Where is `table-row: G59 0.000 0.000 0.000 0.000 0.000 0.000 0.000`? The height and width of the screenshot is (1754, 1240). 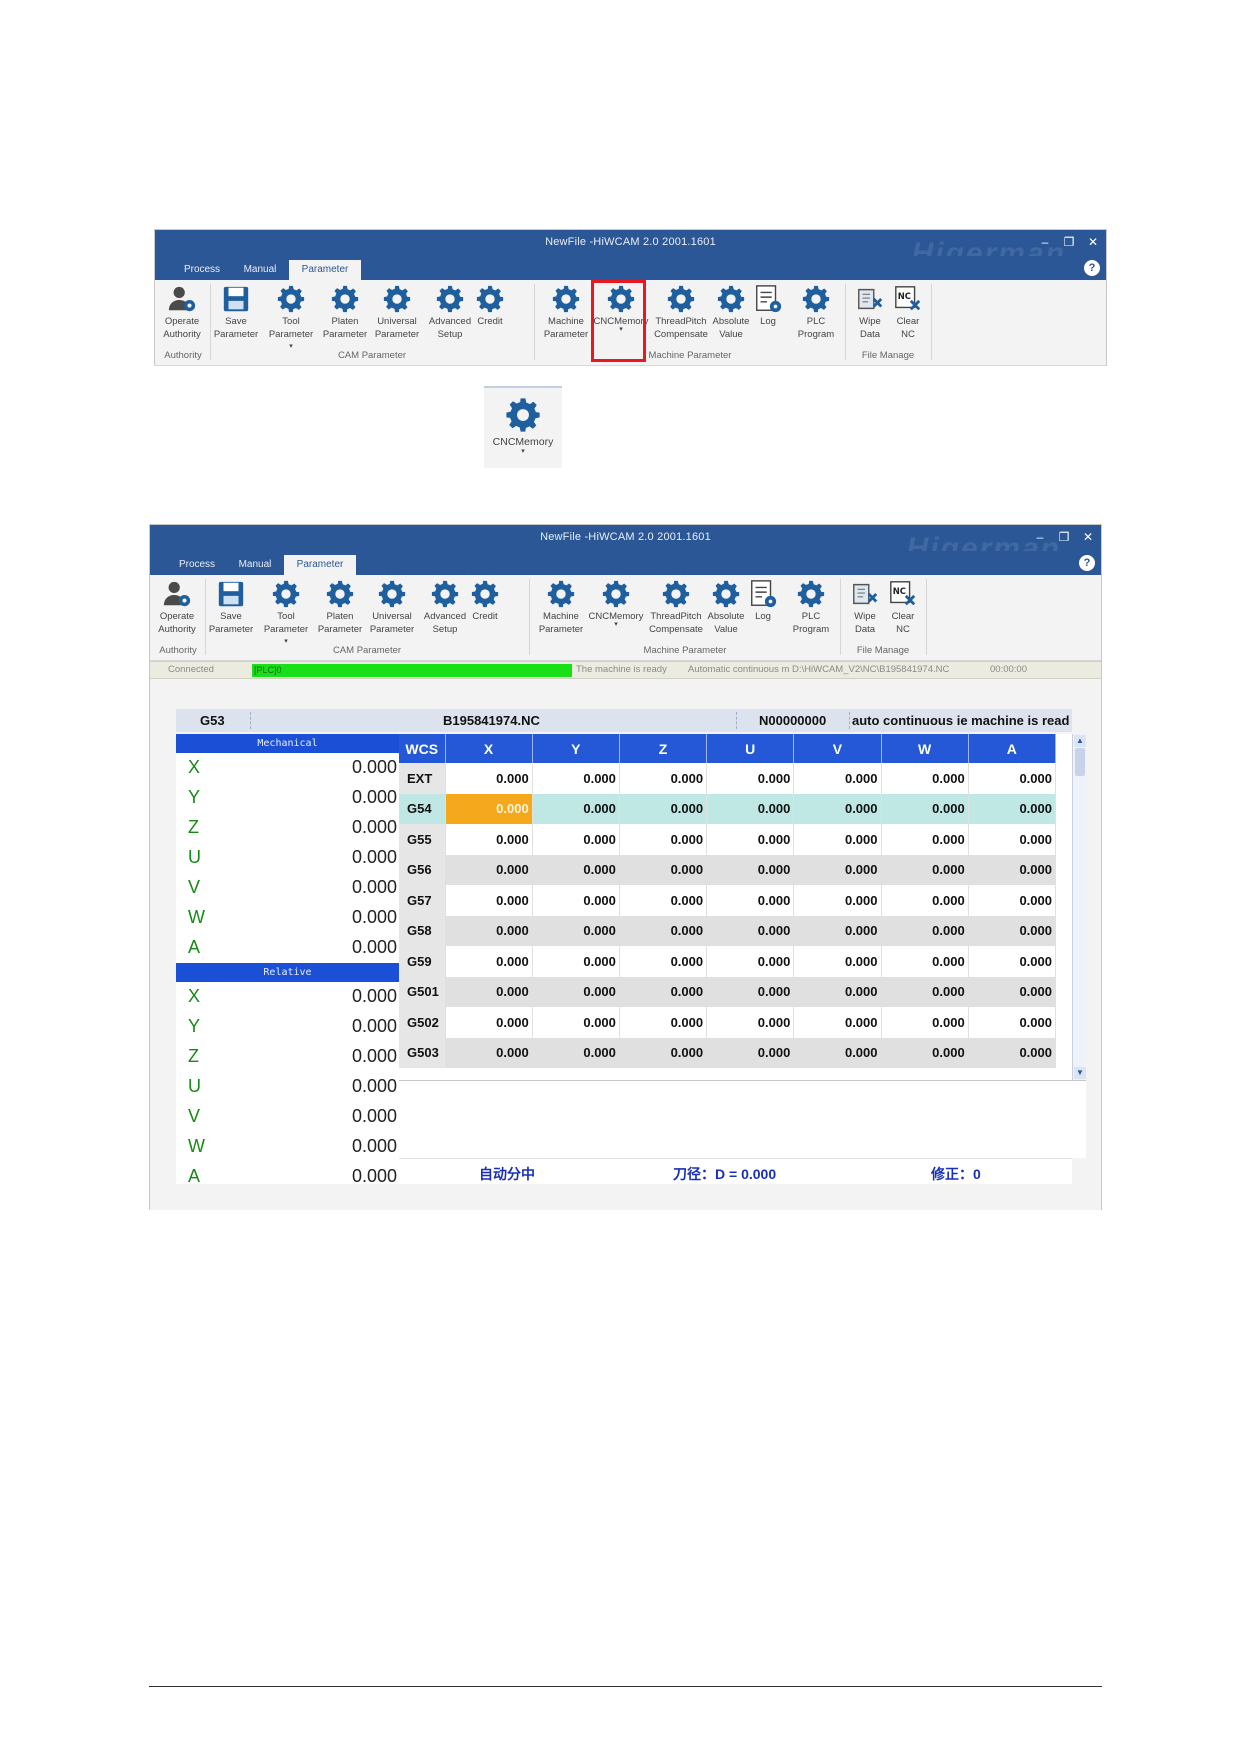
table-row: G59 0.000 0.000 0.000 0.000 0.000 0.000 0.000 is located at coordinates (728, 961).